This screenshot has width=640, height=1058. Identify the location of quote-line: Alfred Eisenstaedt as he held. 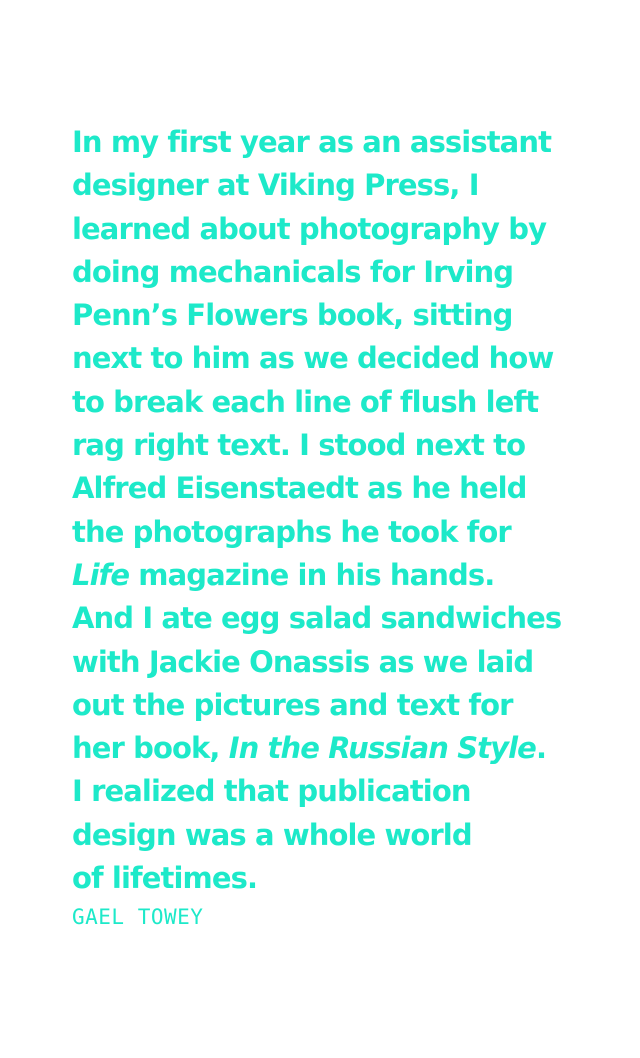
(299, 488).